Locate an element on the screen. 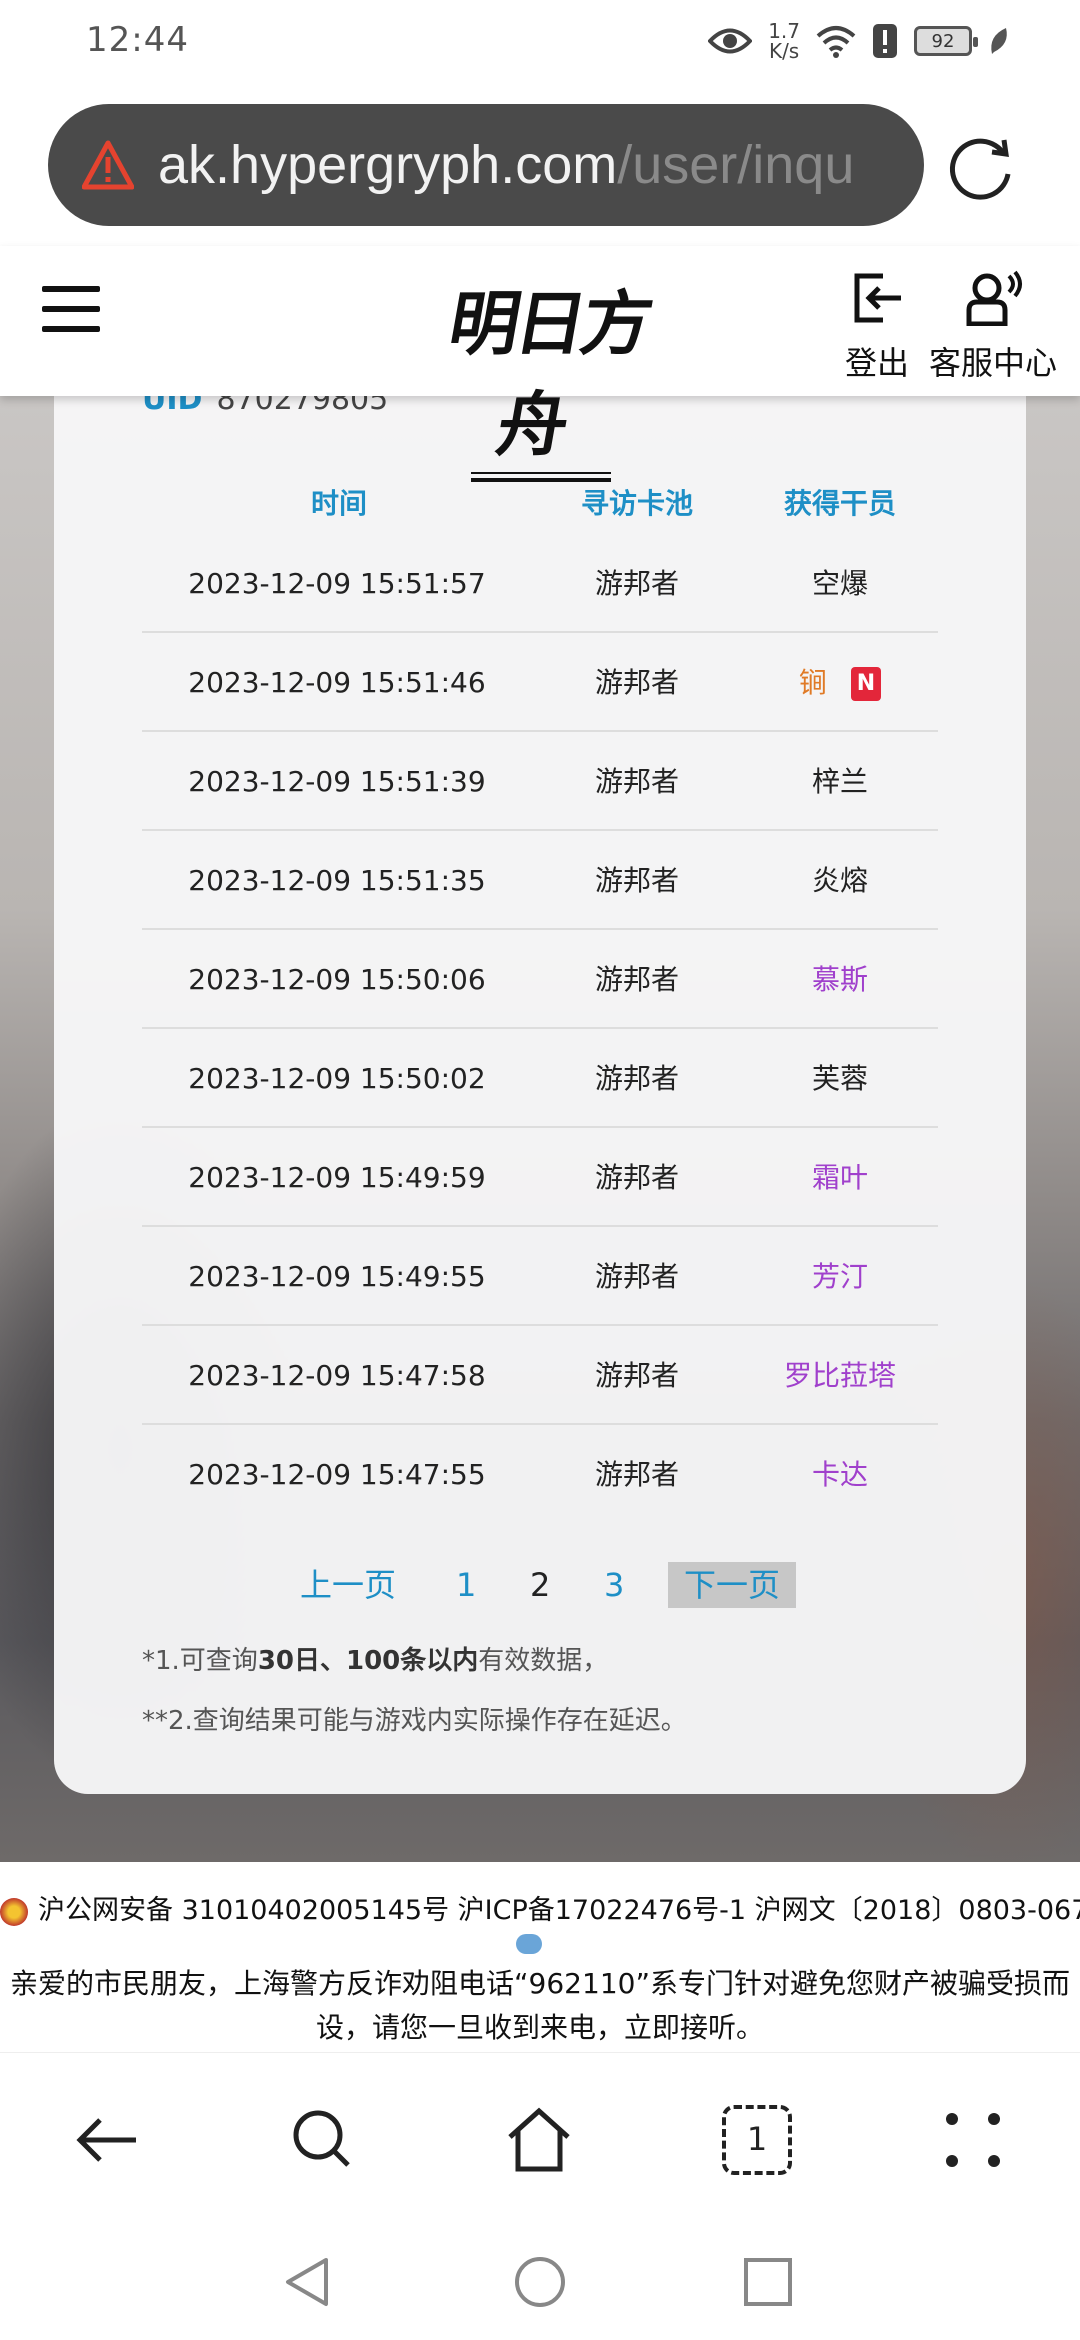  cell-time: 2023-12-09 15:51:39 is located at coordinates (337, 781).